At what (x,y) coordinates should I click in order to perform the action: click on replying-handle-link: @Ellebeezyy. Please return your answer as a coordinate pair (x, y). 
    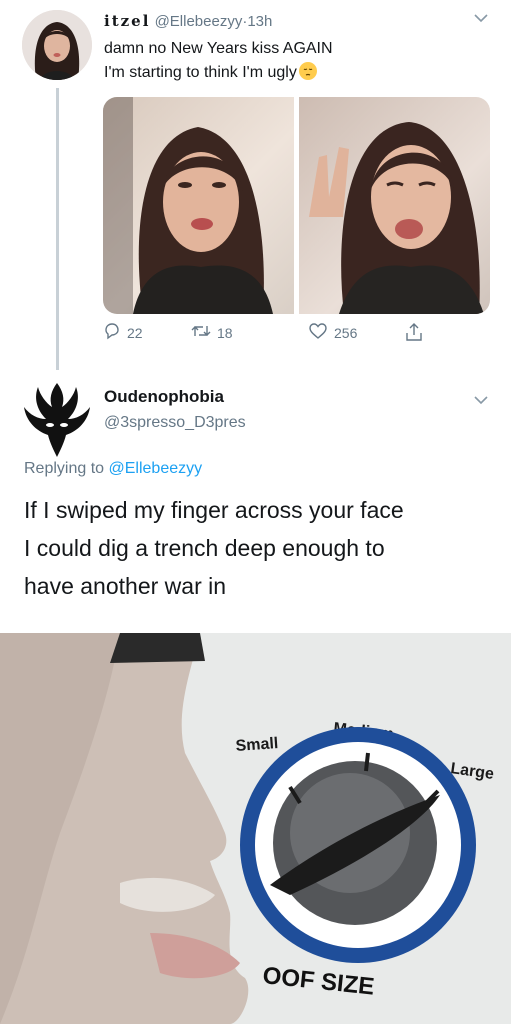
    Looking at the image, I should click on (156, 468).